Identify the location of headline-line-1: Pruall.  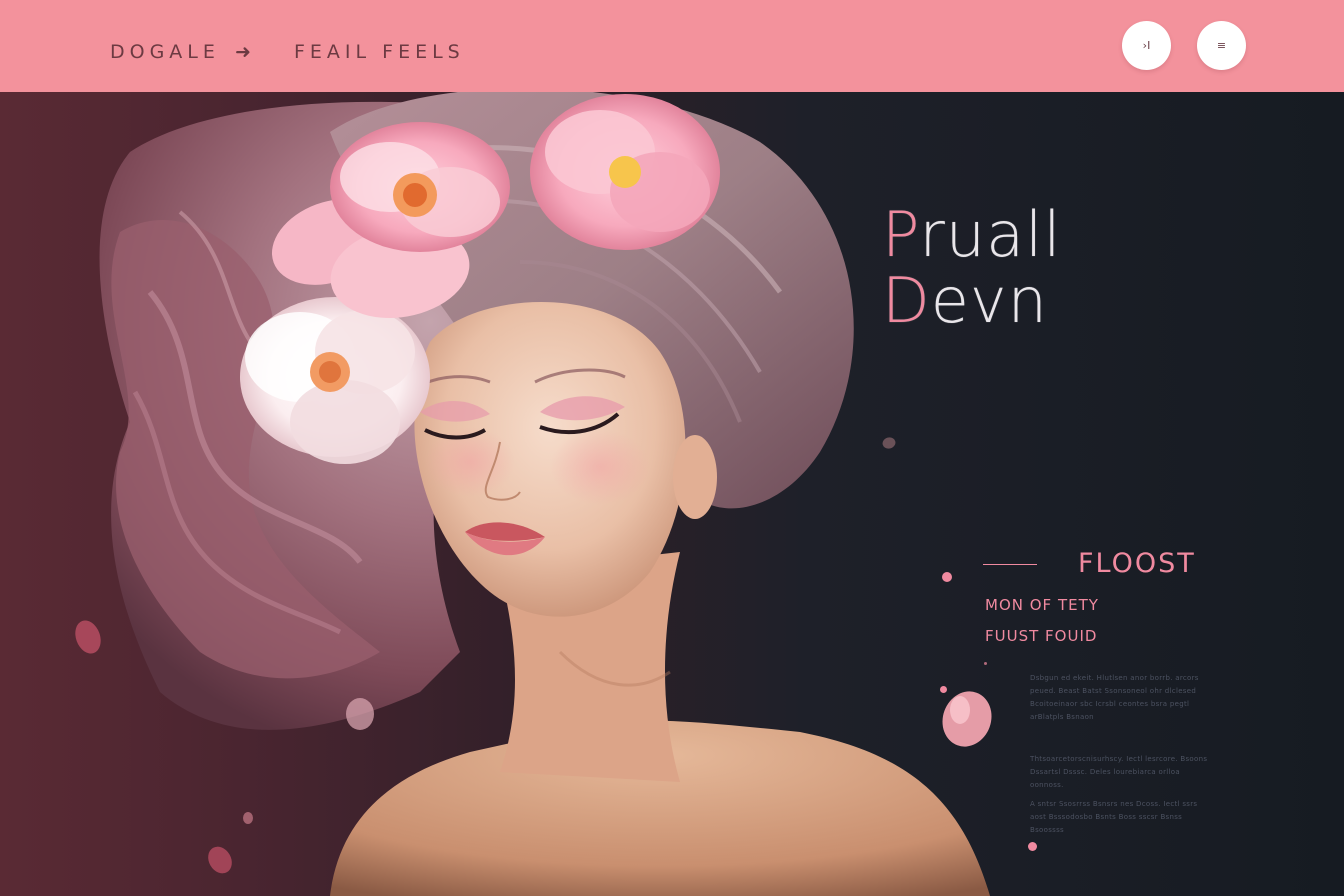
(972, 234).